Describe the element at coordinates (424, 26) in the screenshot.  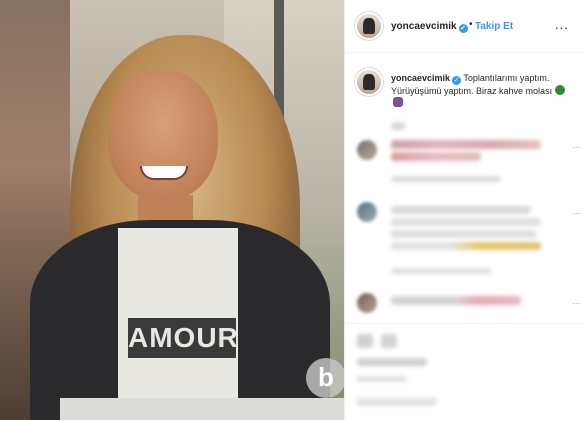
I see `header-username: yoncaevcimik` at that location.